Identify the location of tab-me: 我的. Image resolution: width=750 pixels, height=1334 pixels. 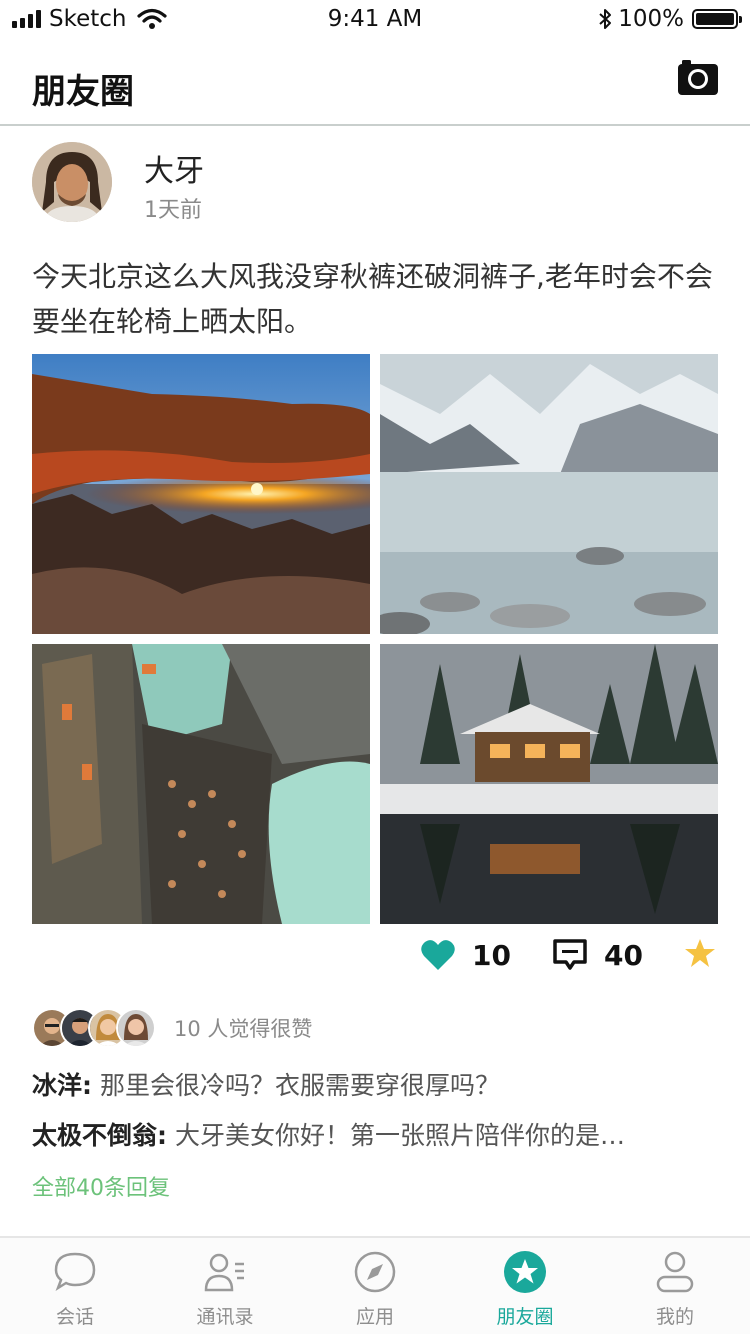
(675, 1286).